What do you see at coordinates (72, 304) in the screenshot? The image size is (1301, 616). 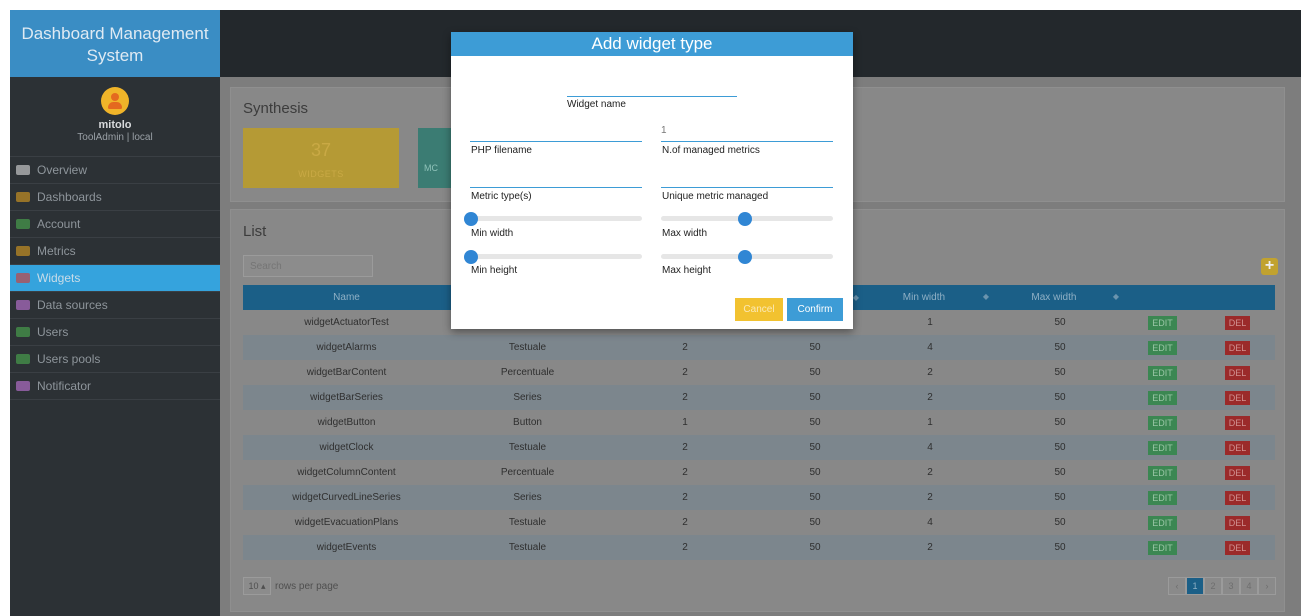 I see `sidebar-item-label: Data sources` at bounding box center [72, 304].